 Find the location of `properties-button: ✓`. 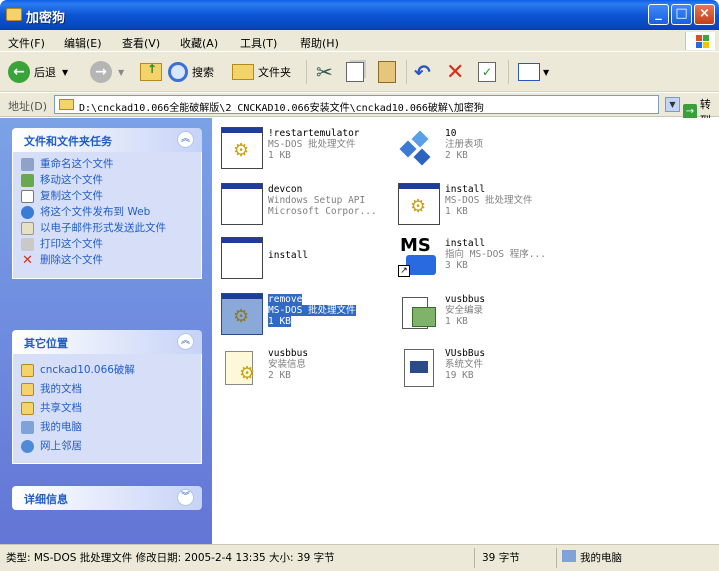

properties-button: ✓ is located at coordinates (487, 72).